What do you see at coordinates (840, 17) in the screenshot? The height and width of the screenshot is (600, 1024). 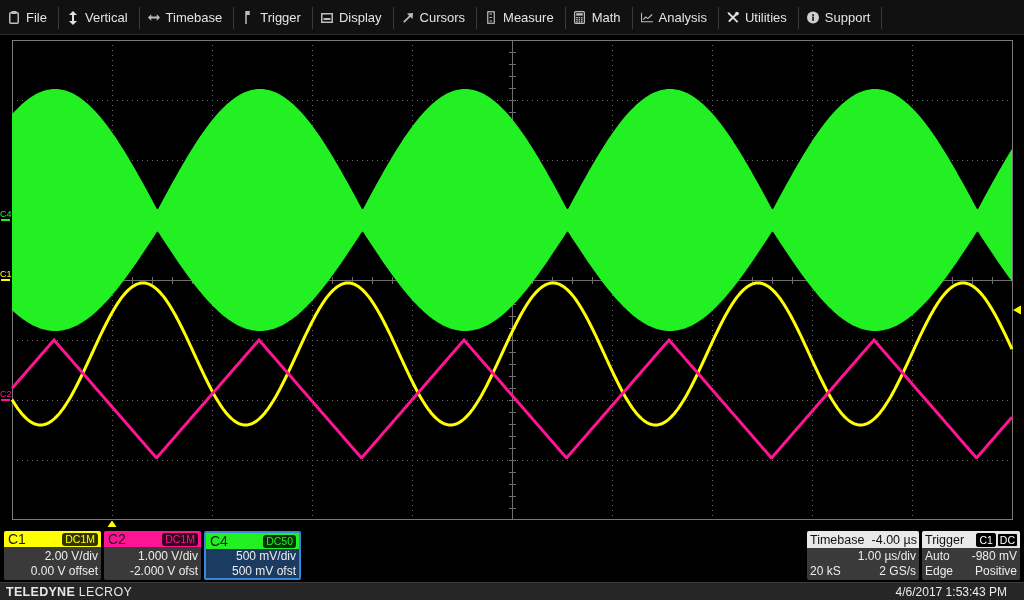 I see `menu-item: Support` at bounding box center [840, 17].